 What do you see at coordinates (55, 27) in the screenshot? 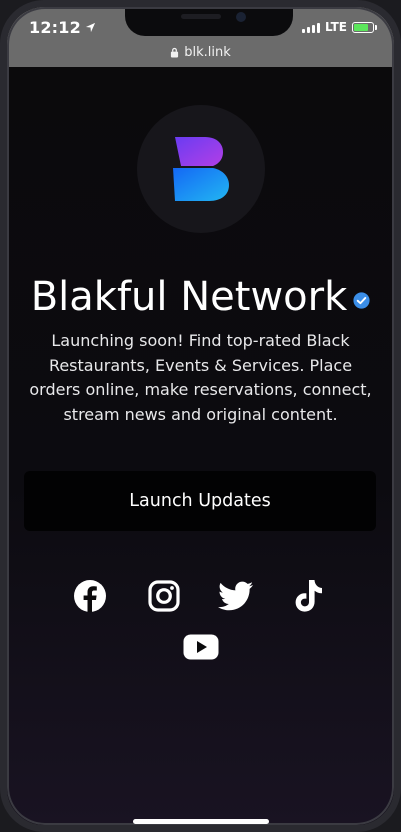
I see `time-label: 12:12` at bounding box center [55, 27].